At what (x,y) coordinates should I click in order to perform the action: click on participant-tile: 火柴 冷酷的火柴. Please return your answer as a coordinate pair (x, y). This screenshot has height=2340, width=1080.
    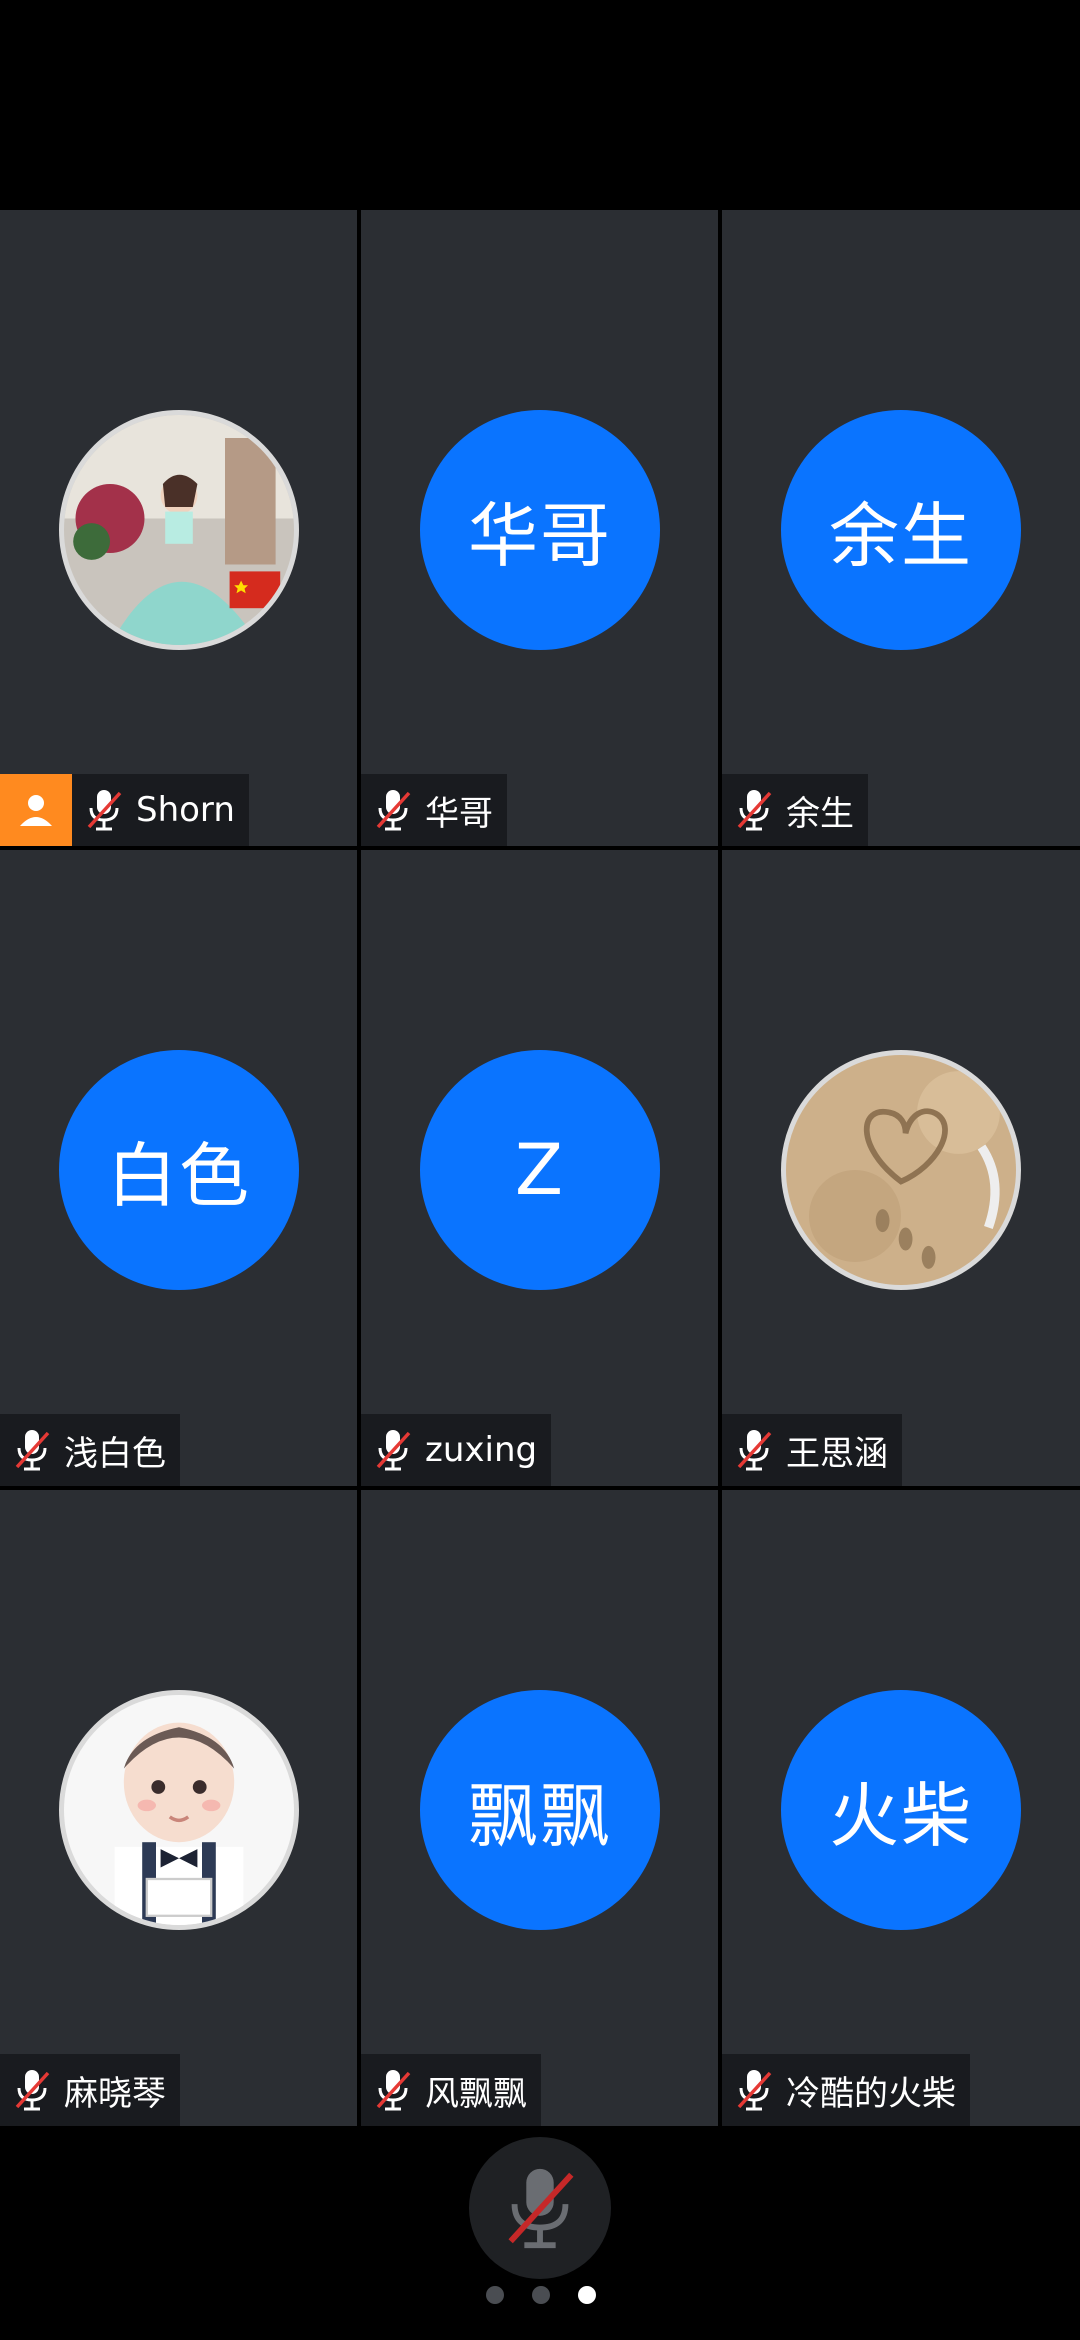
    Looking at the image, I should click on (901, 1808).